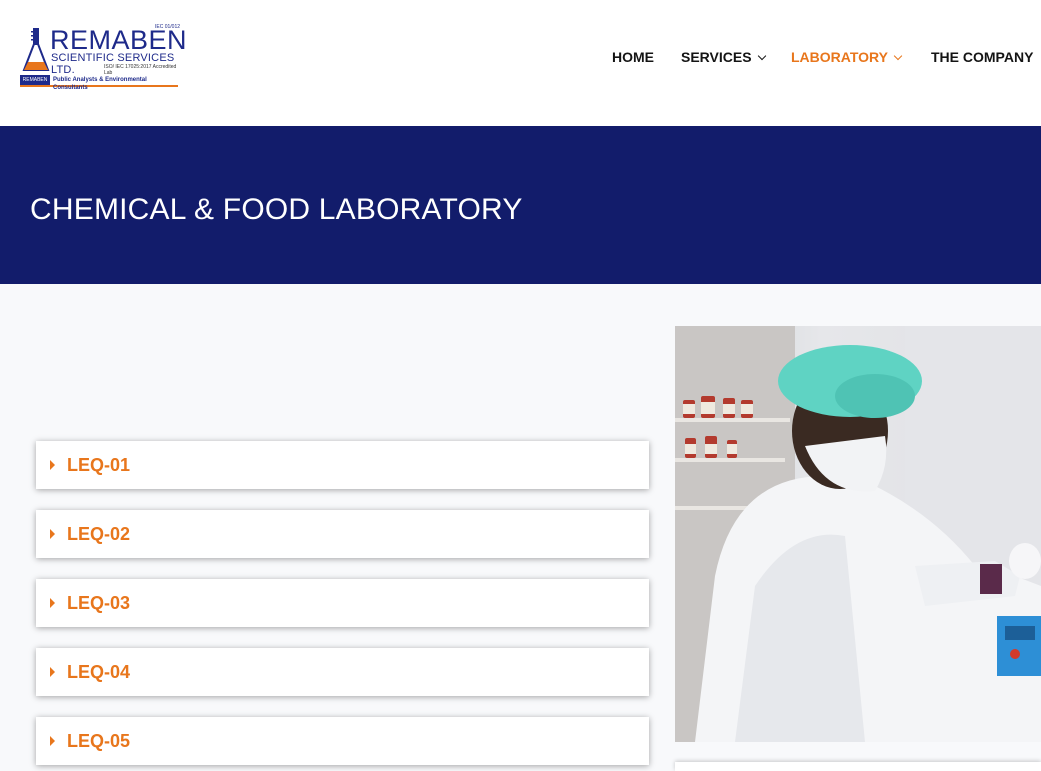 Image resolution: width=1041 pixels, height=771 pixels. I want to click on accordion-item-label: LEQ-02, so click(99, 534).